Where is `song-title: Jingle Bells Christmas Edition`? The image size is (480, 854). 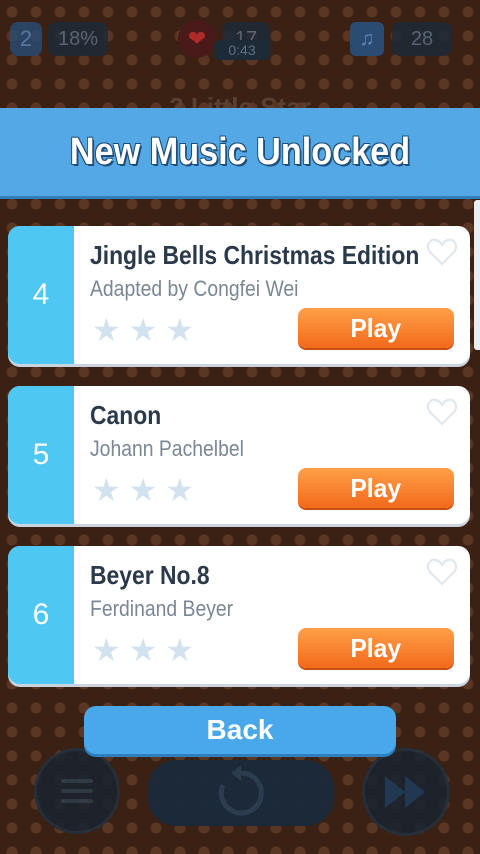 song-title: Jingle Bells Christmas Edition is located at coordinates (255, 255).